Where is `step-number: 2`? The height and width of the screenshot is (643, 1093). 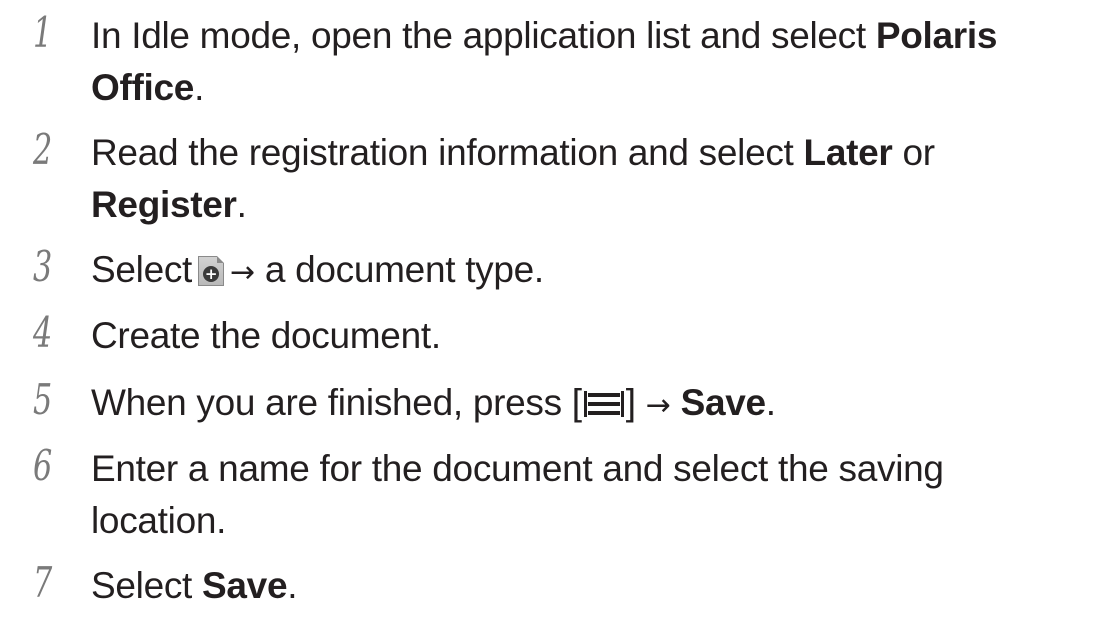 step-number: 2 is located at coordinates (43, 149).